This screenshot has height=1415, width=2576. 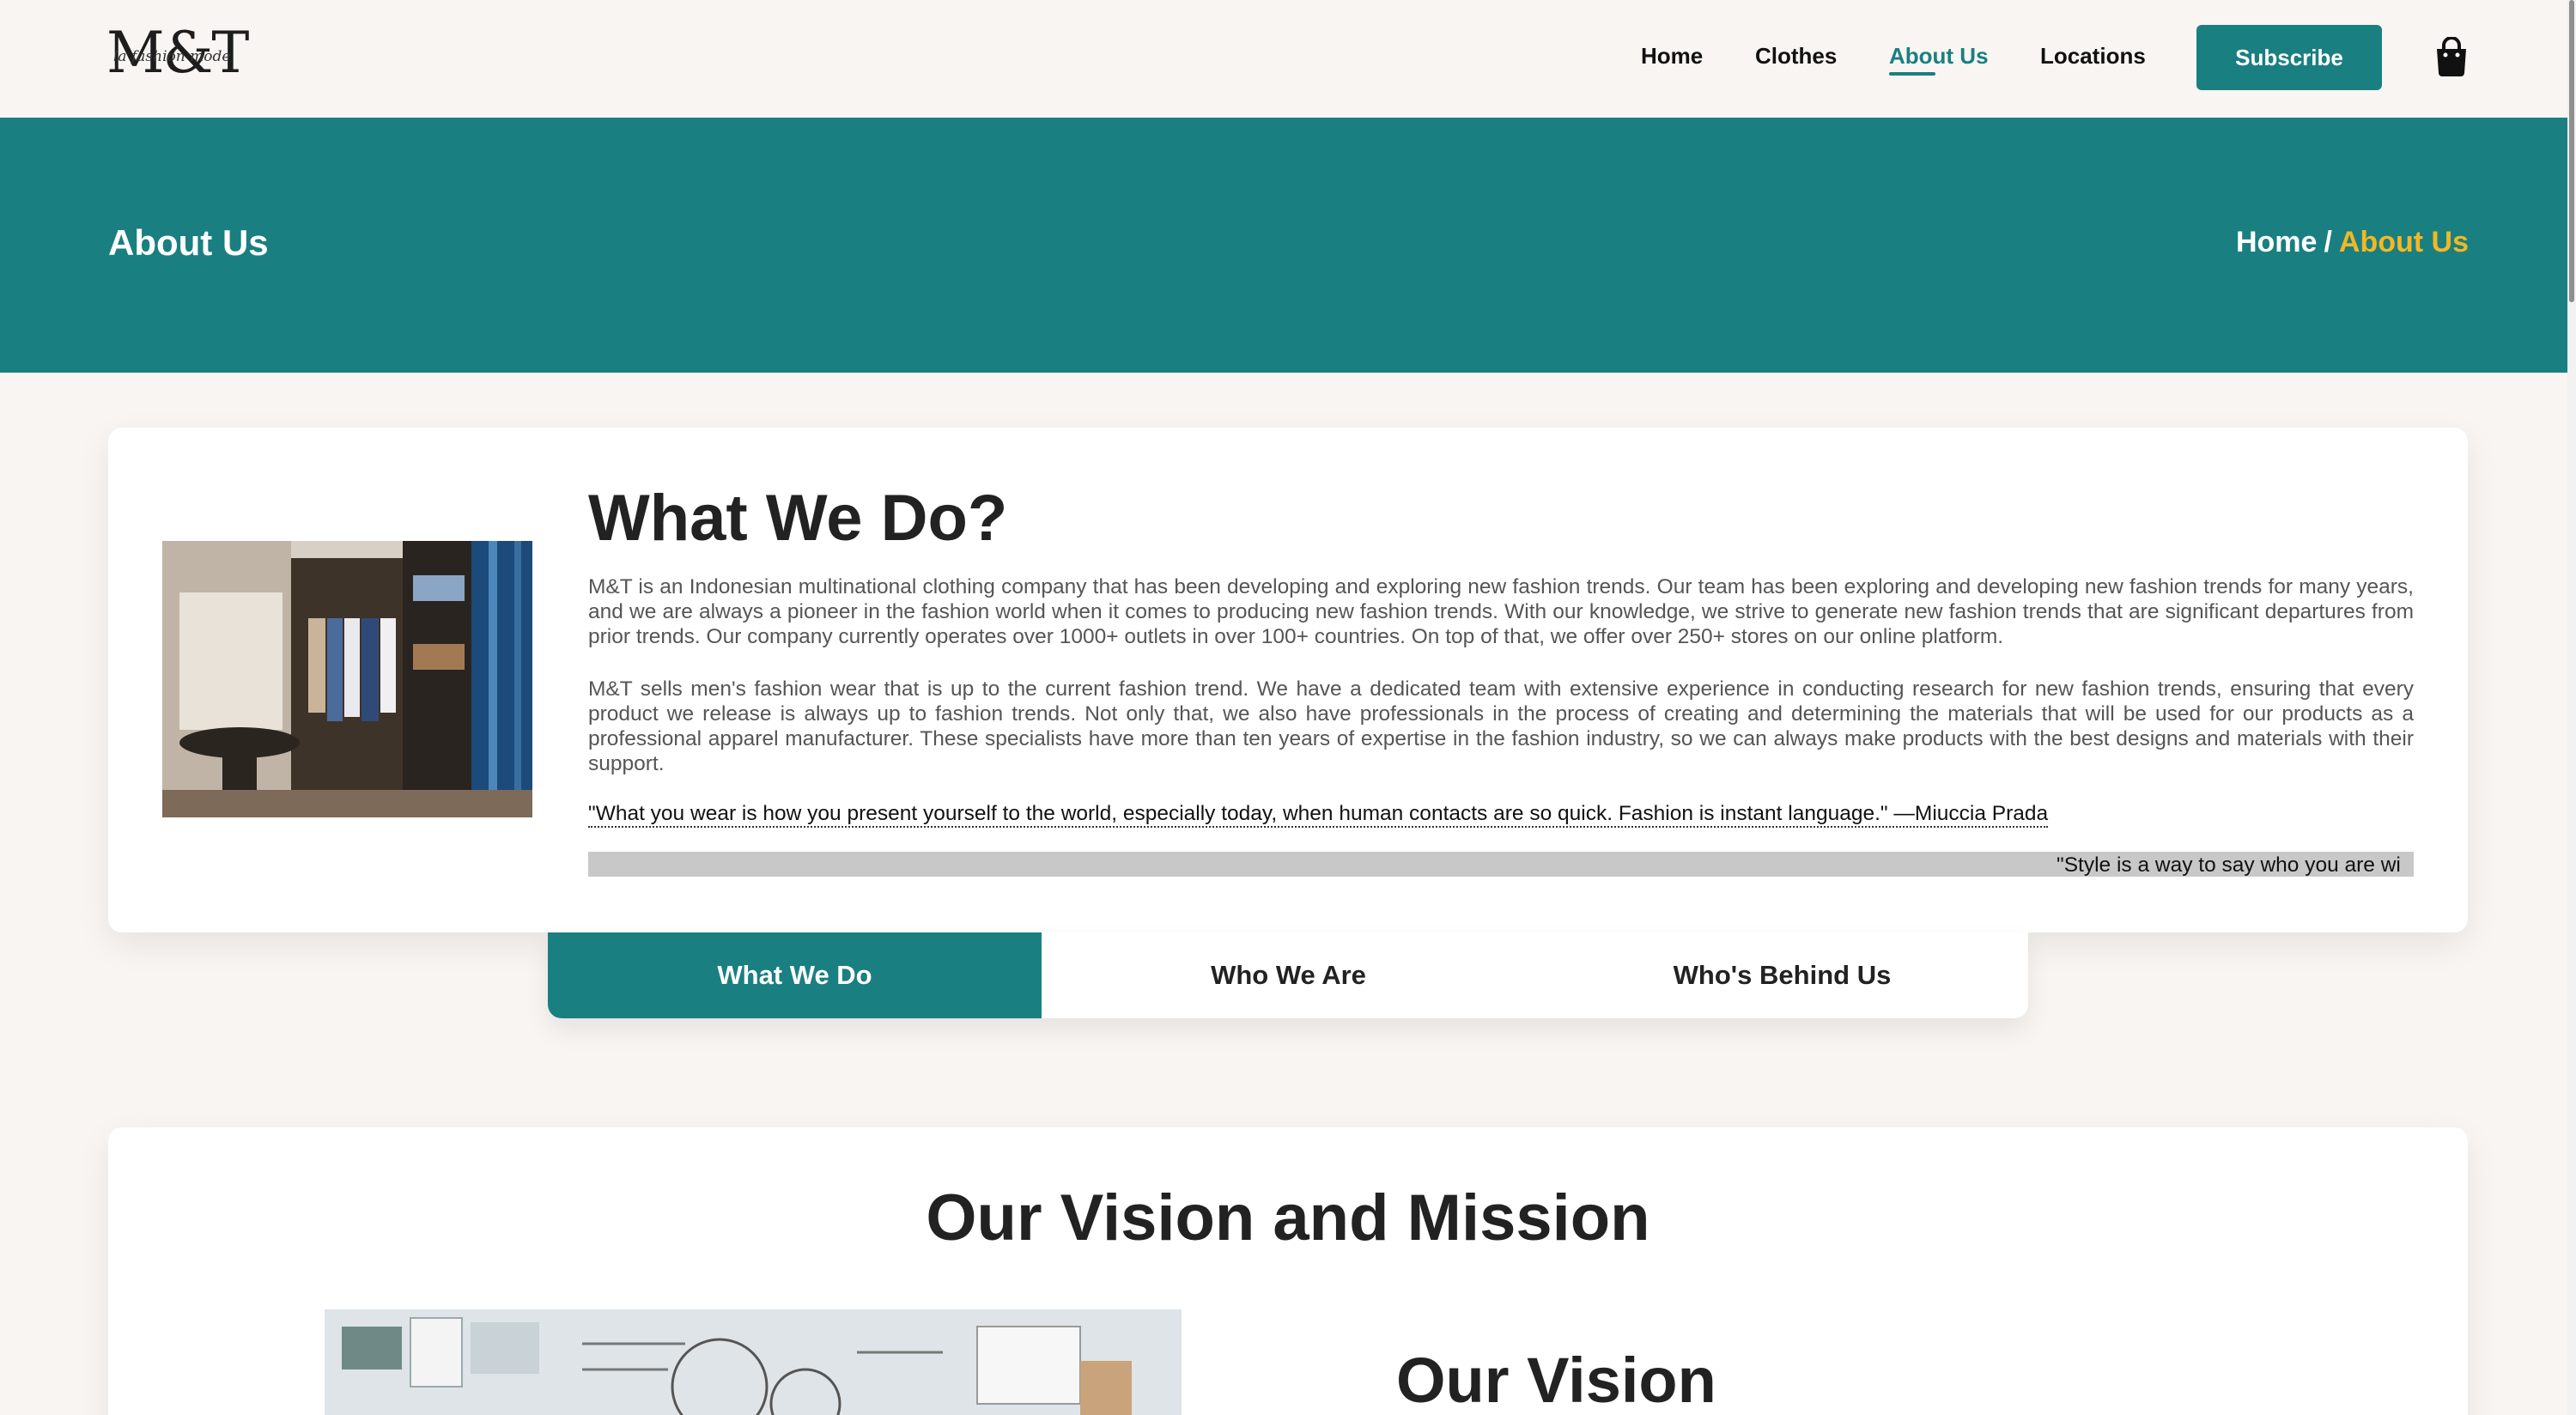 What do you see at coordinates (2572, 707) in the screenshot?
I see `page-scrollbar` at bounding box center [2572, 707].